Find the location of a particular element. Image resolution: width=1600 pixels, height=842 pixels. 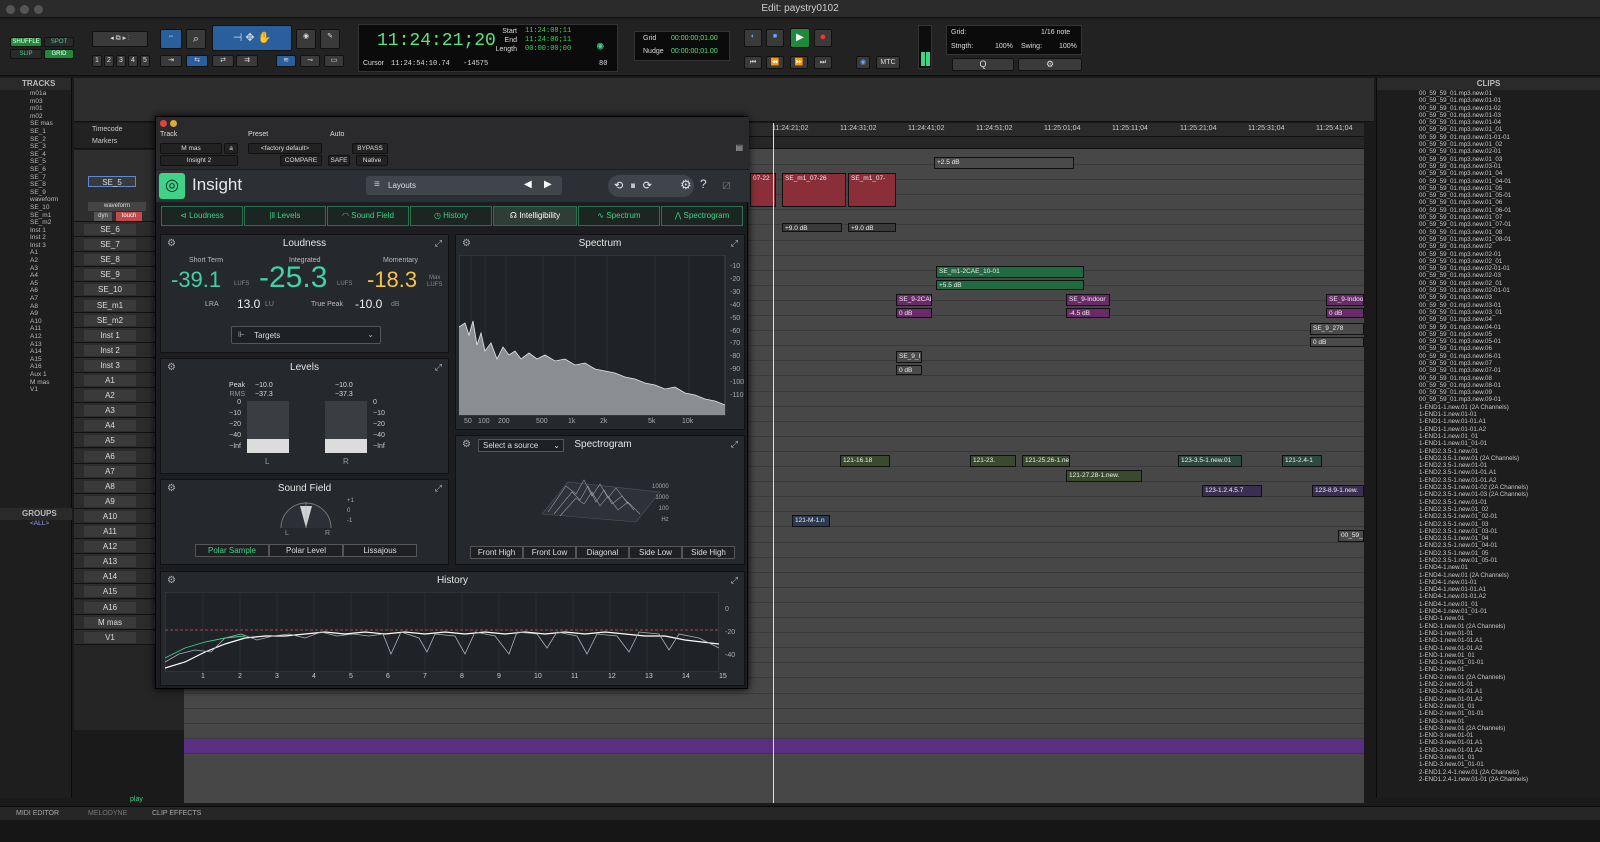

track-name-button: A13 is located at coordinates (110, 562).